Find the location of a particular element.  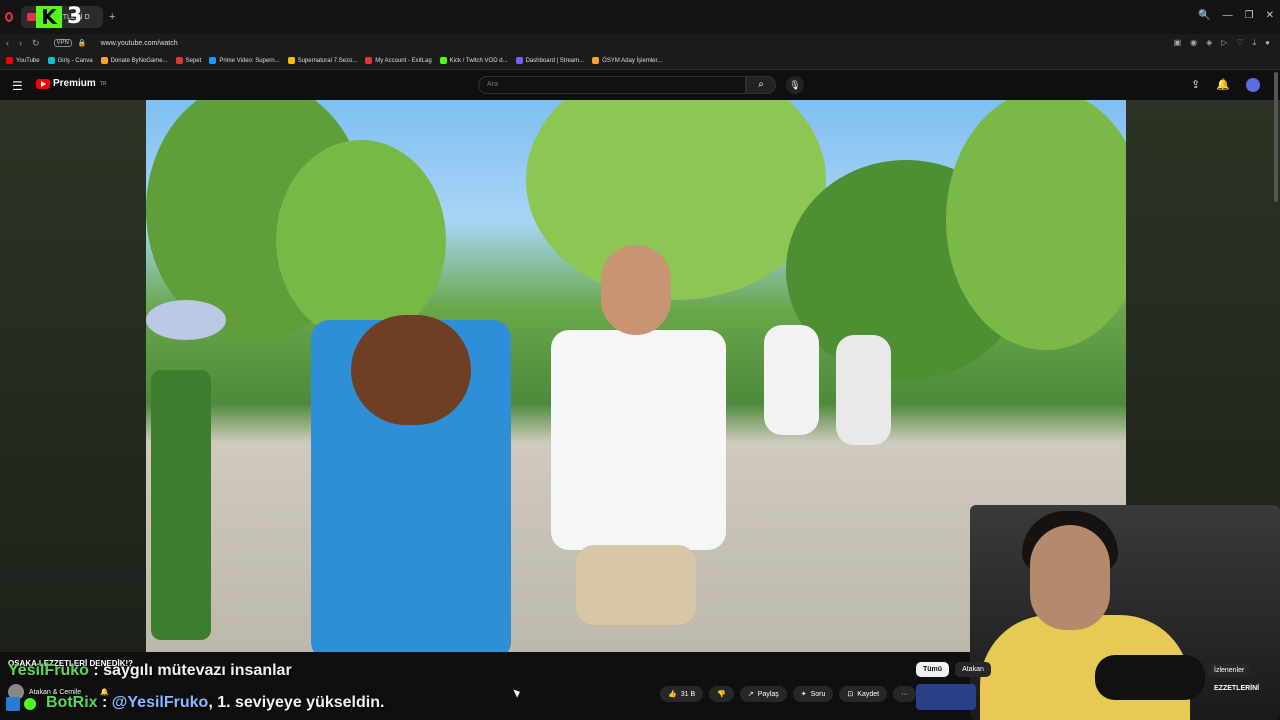

new-tab-button: + is located at coordinates (112, 17).